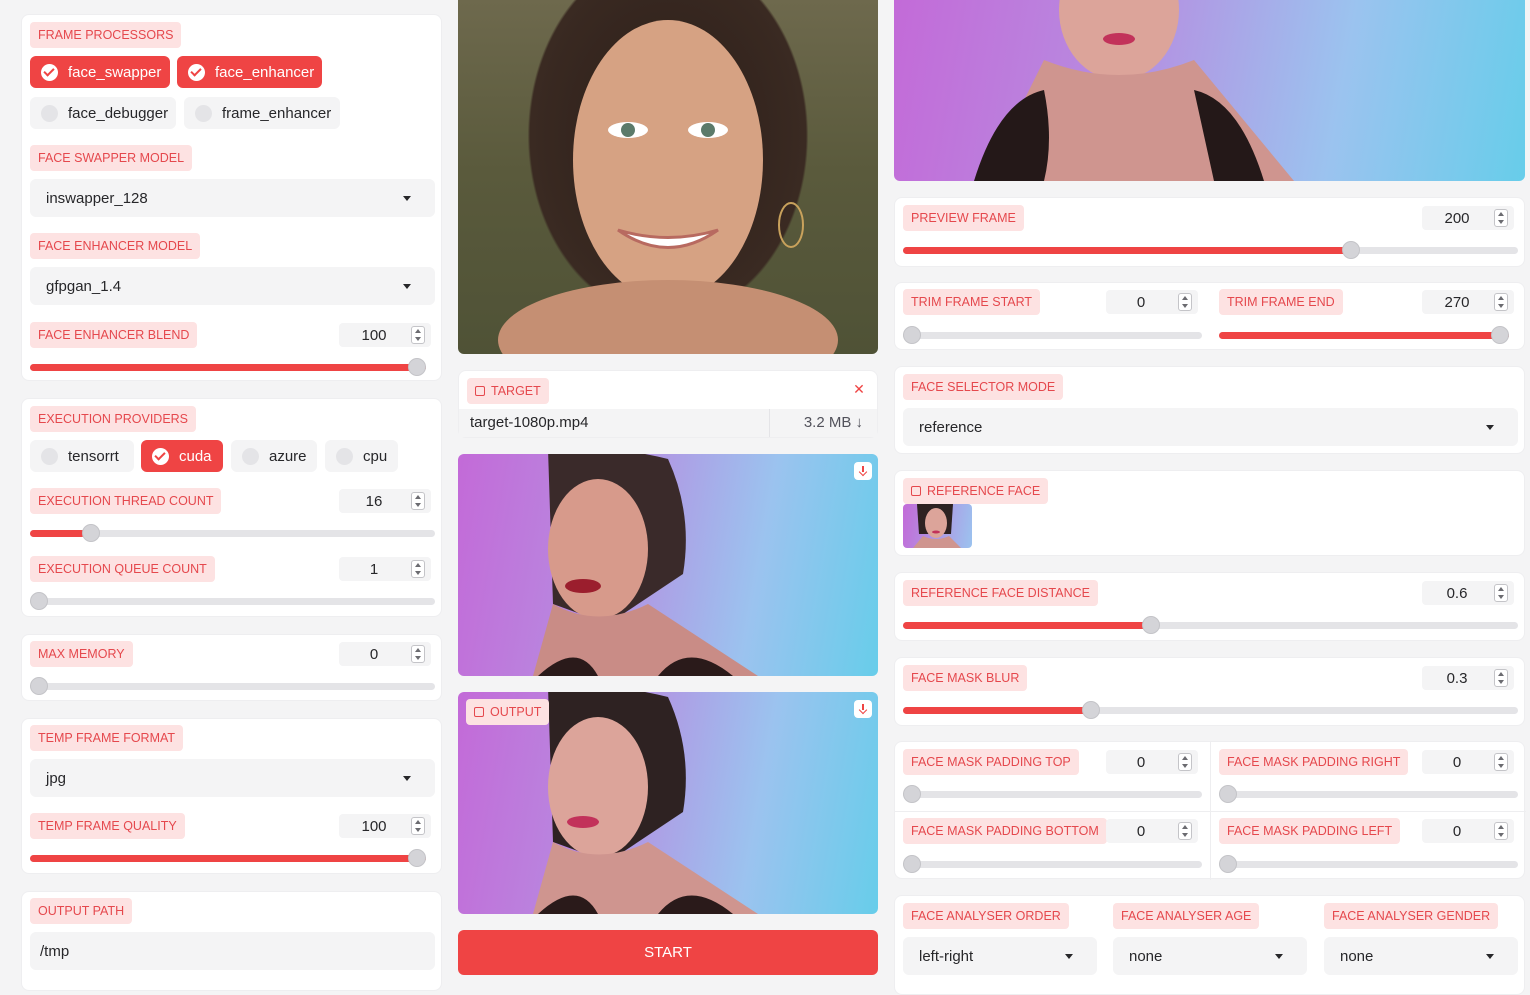 This screenshot has height=995, width=1530. What do you see at coordinates (1368, 864) in the screenshot?
I see `face-mask-padding-left-slider` at bounding box center [1368, 864].